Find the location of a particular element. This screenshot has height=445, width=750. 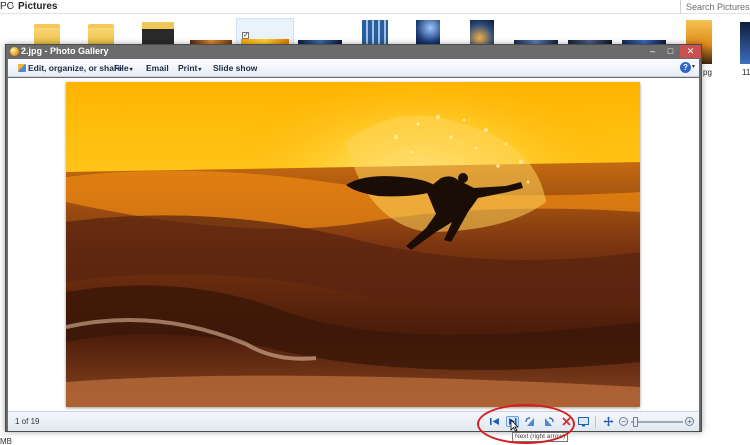

minimize-button: – is located at coordinates (652, 51).